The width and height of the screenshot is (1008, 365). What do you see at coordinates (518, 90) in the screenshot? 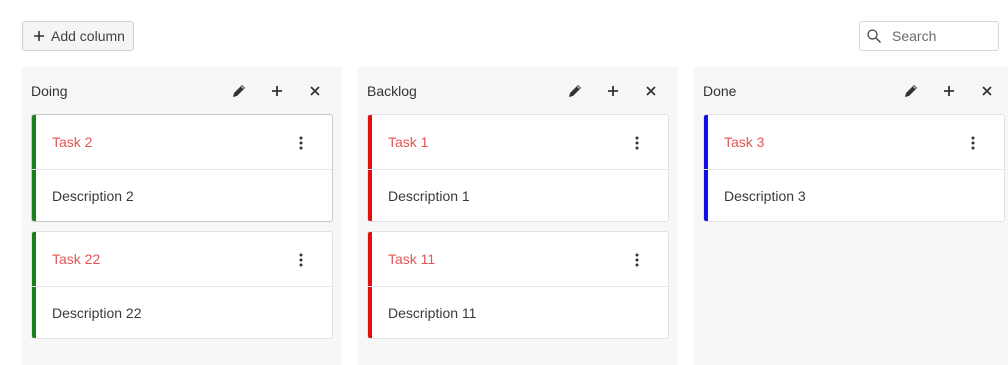
I see `column-header: Backlog` at bounding box center [518, 90].